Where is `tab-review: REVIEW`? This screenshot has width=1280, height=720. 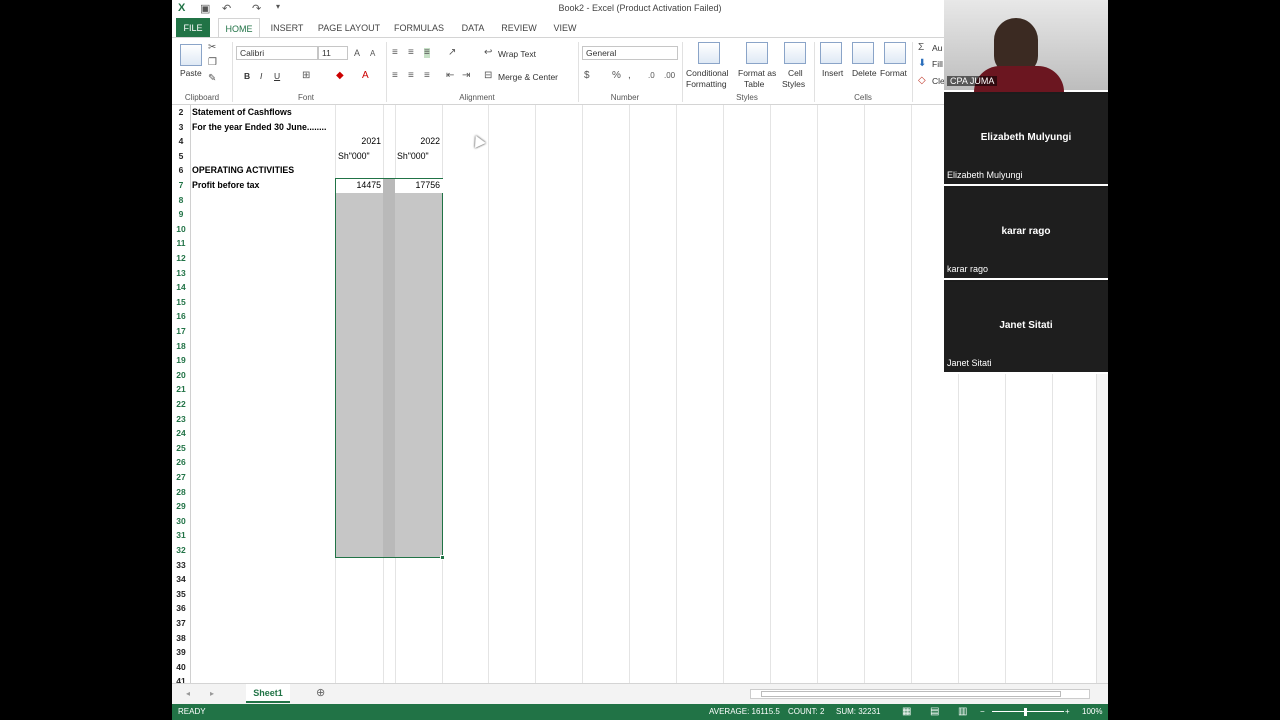
tab-review: REVIEW is located at coordinates (519, 28).